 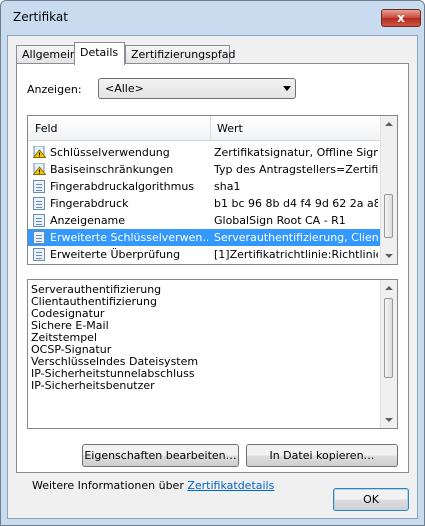 I want to click on show-label: Anzeigen:, so click(x=54, y=89).